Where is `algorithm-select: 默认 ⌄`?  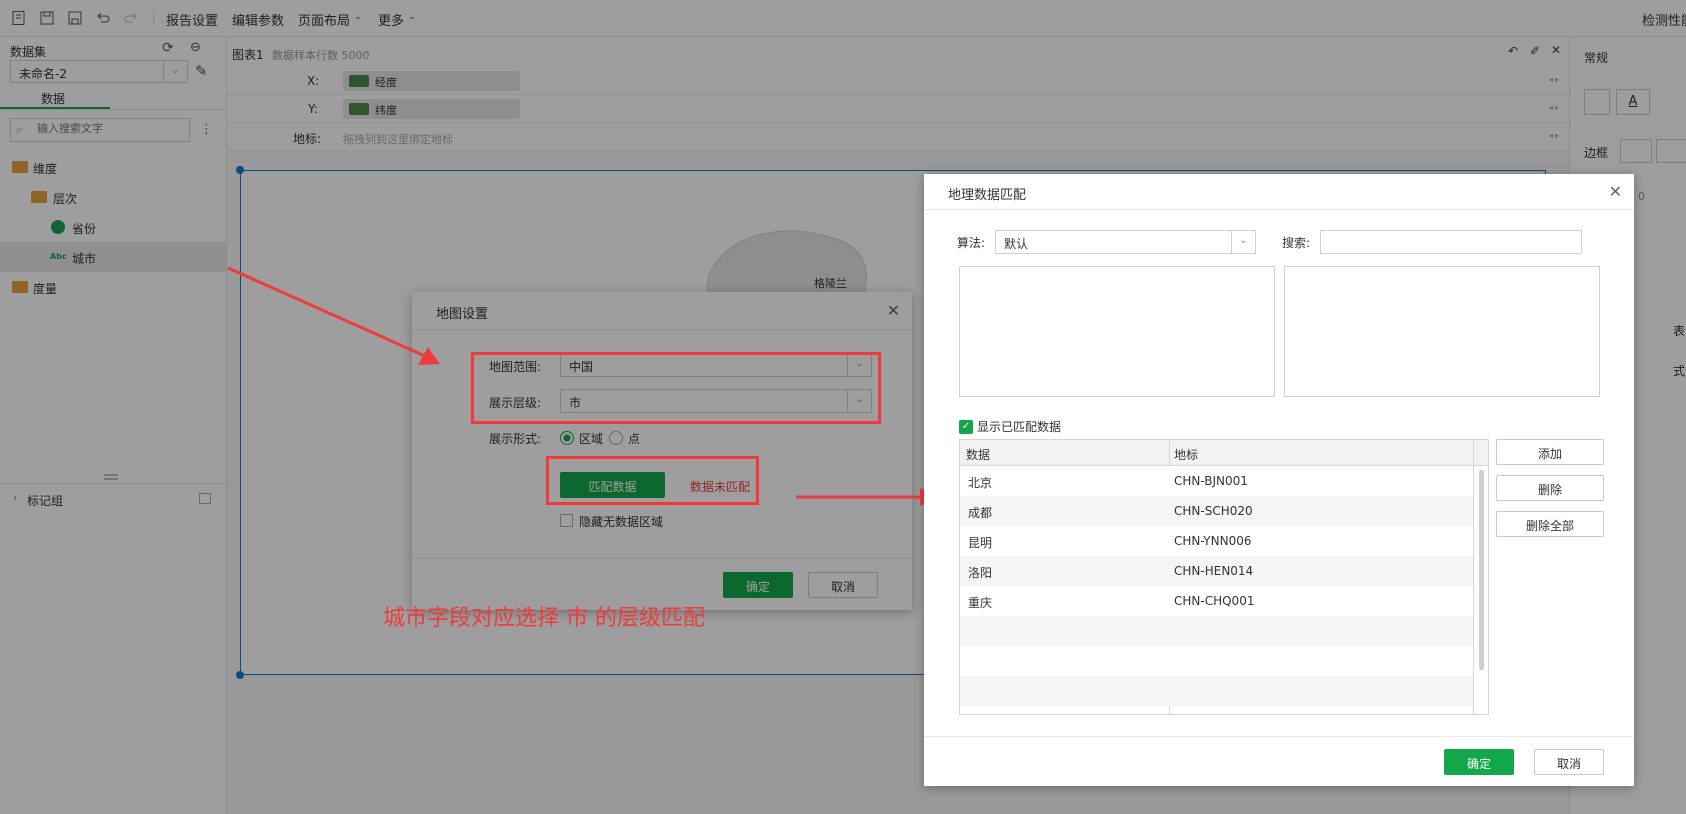
algorithm-select: 默认 ⌄ is located at coordinates (1125, 242).